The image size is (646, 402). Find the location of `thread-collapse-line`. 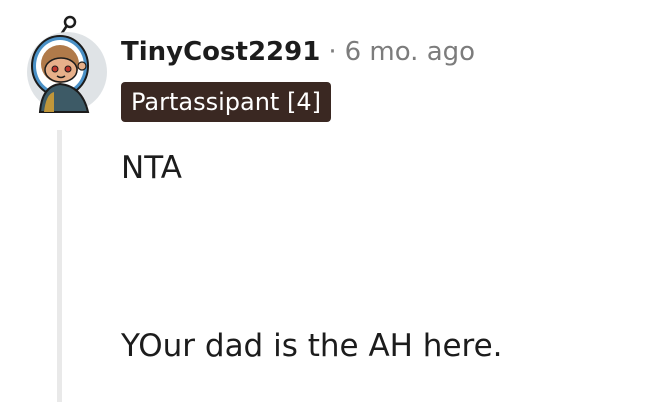

thread-collapse-line is located at coordinates (59, 266).